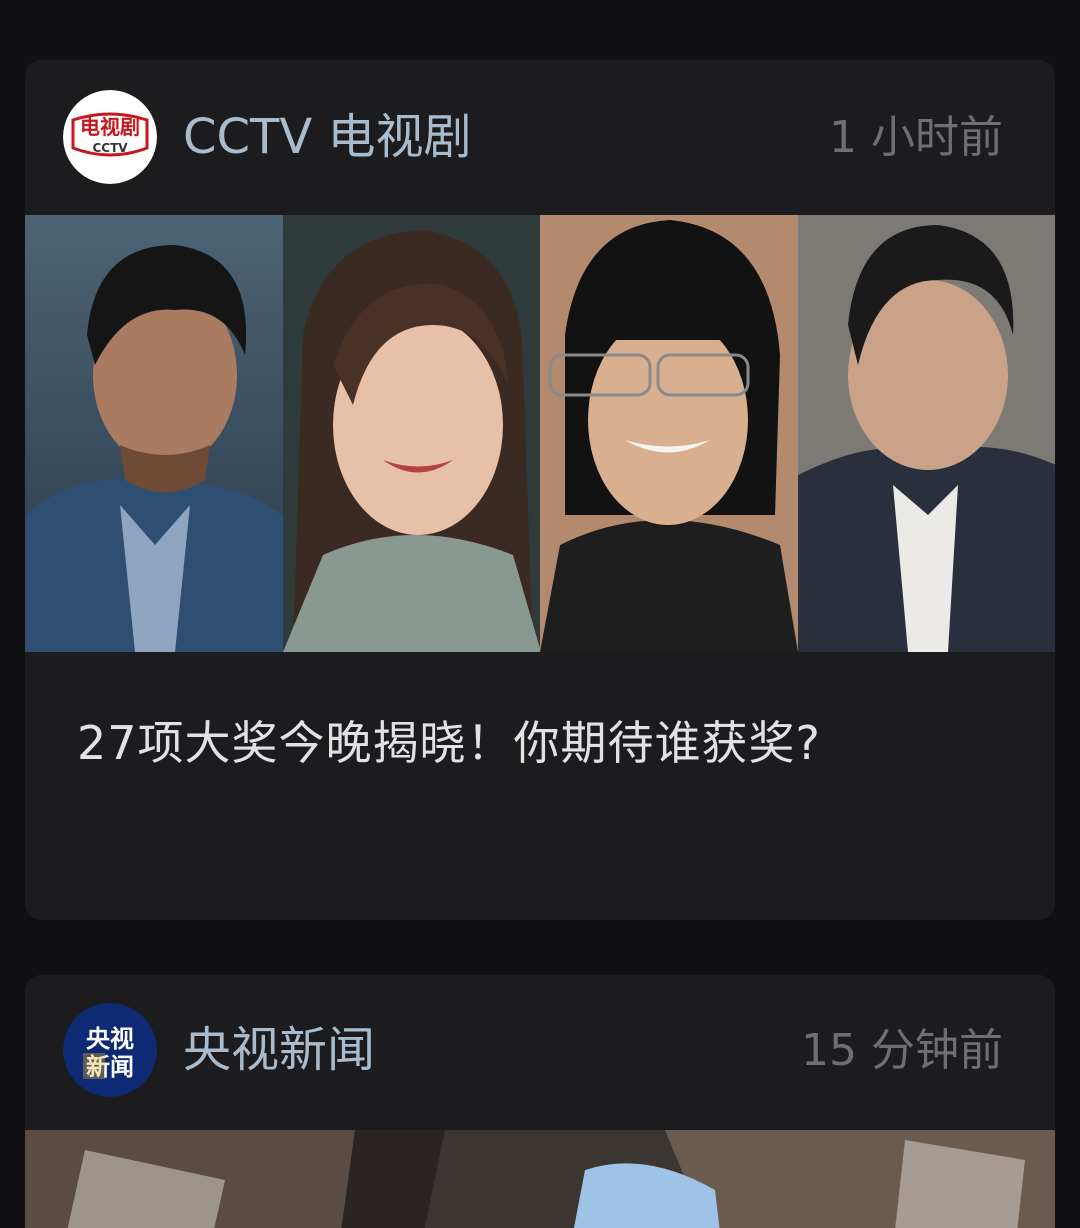 This screenshot has width=1080, height=1228. I want to click on source-name: CCTV 电视剧, so click(327, 137).